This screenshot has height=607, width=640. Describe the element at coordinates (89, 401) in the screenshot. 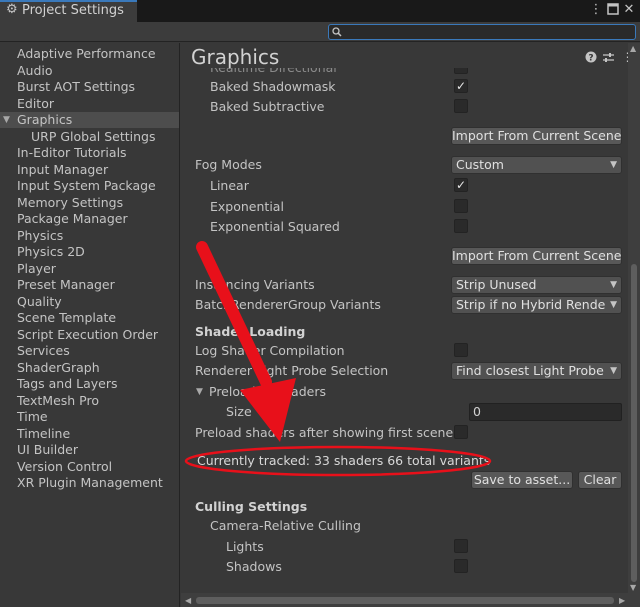

I see `sidebar-item-textmesh-pro: TextMesh Pro` at that location.